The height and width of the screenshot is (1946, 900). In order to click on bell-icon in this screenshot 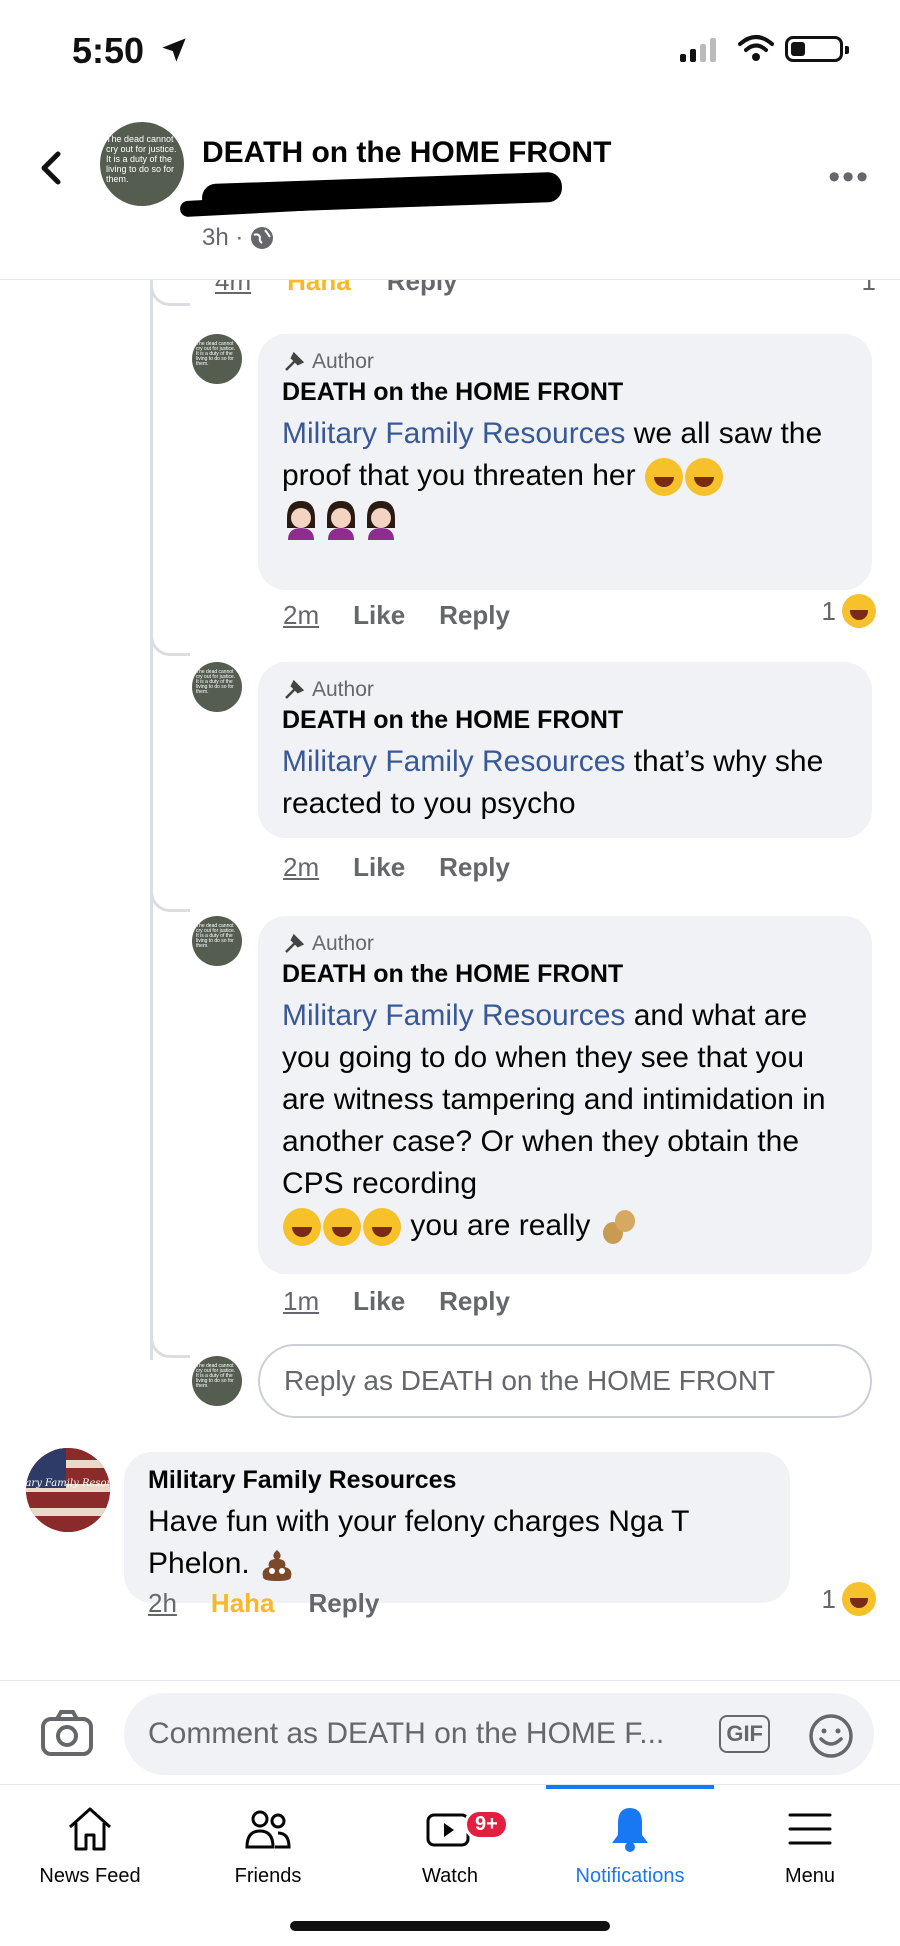, I will do `click(630, 1830)`.